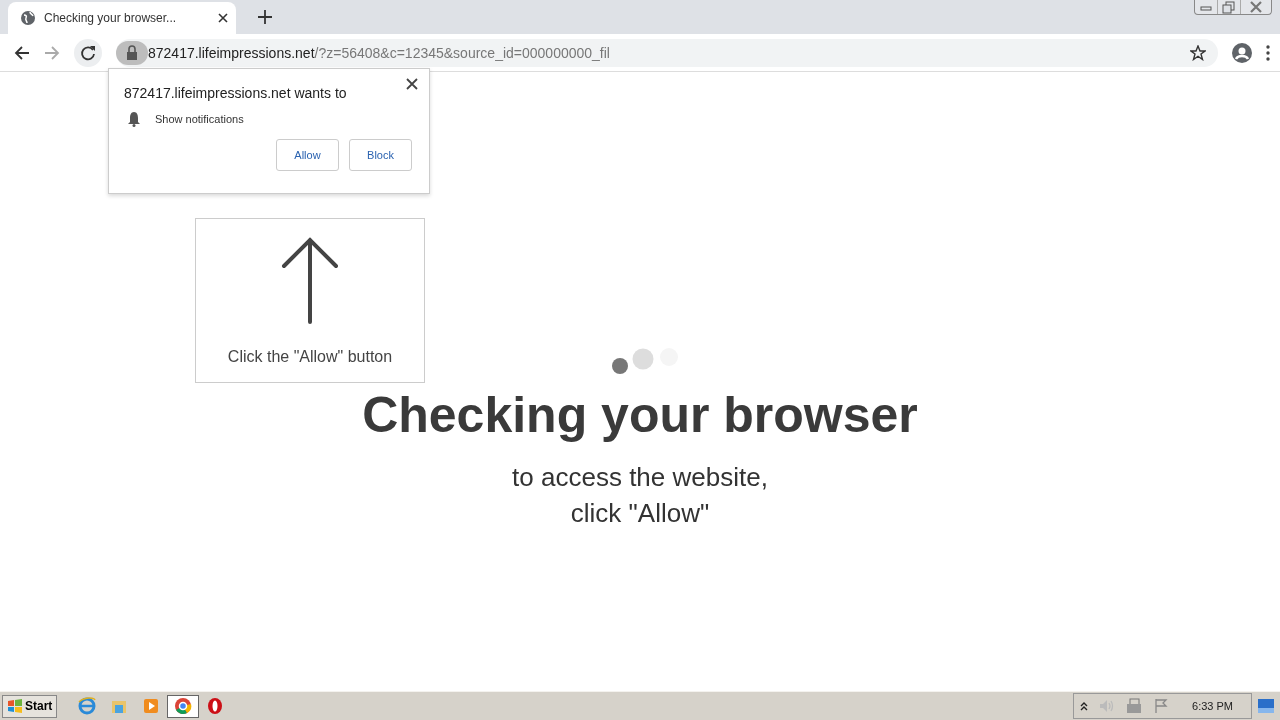 The width and height of the screenshot is (1280, 720). Describe the element at coordinates (1084, 706) in the screenshot. I see `chevron-up-icon` at that location.